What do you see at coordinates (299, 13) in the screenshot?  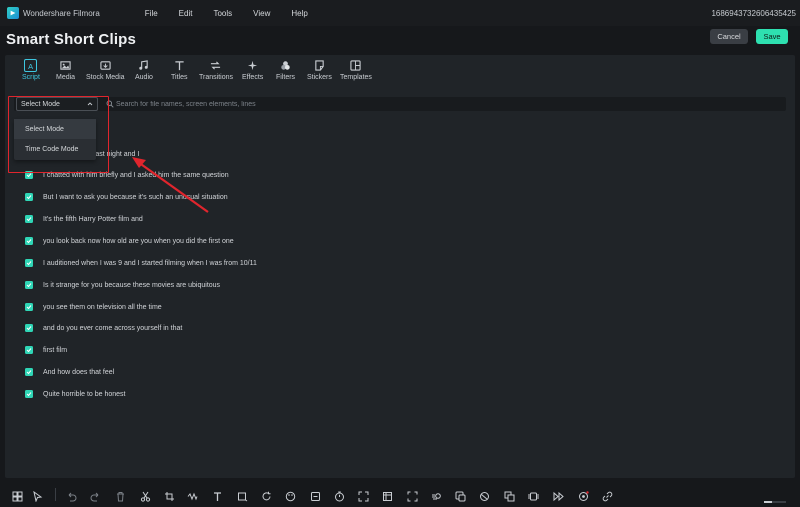 I see `menu-help: Help` at bounding box center [299, 13].